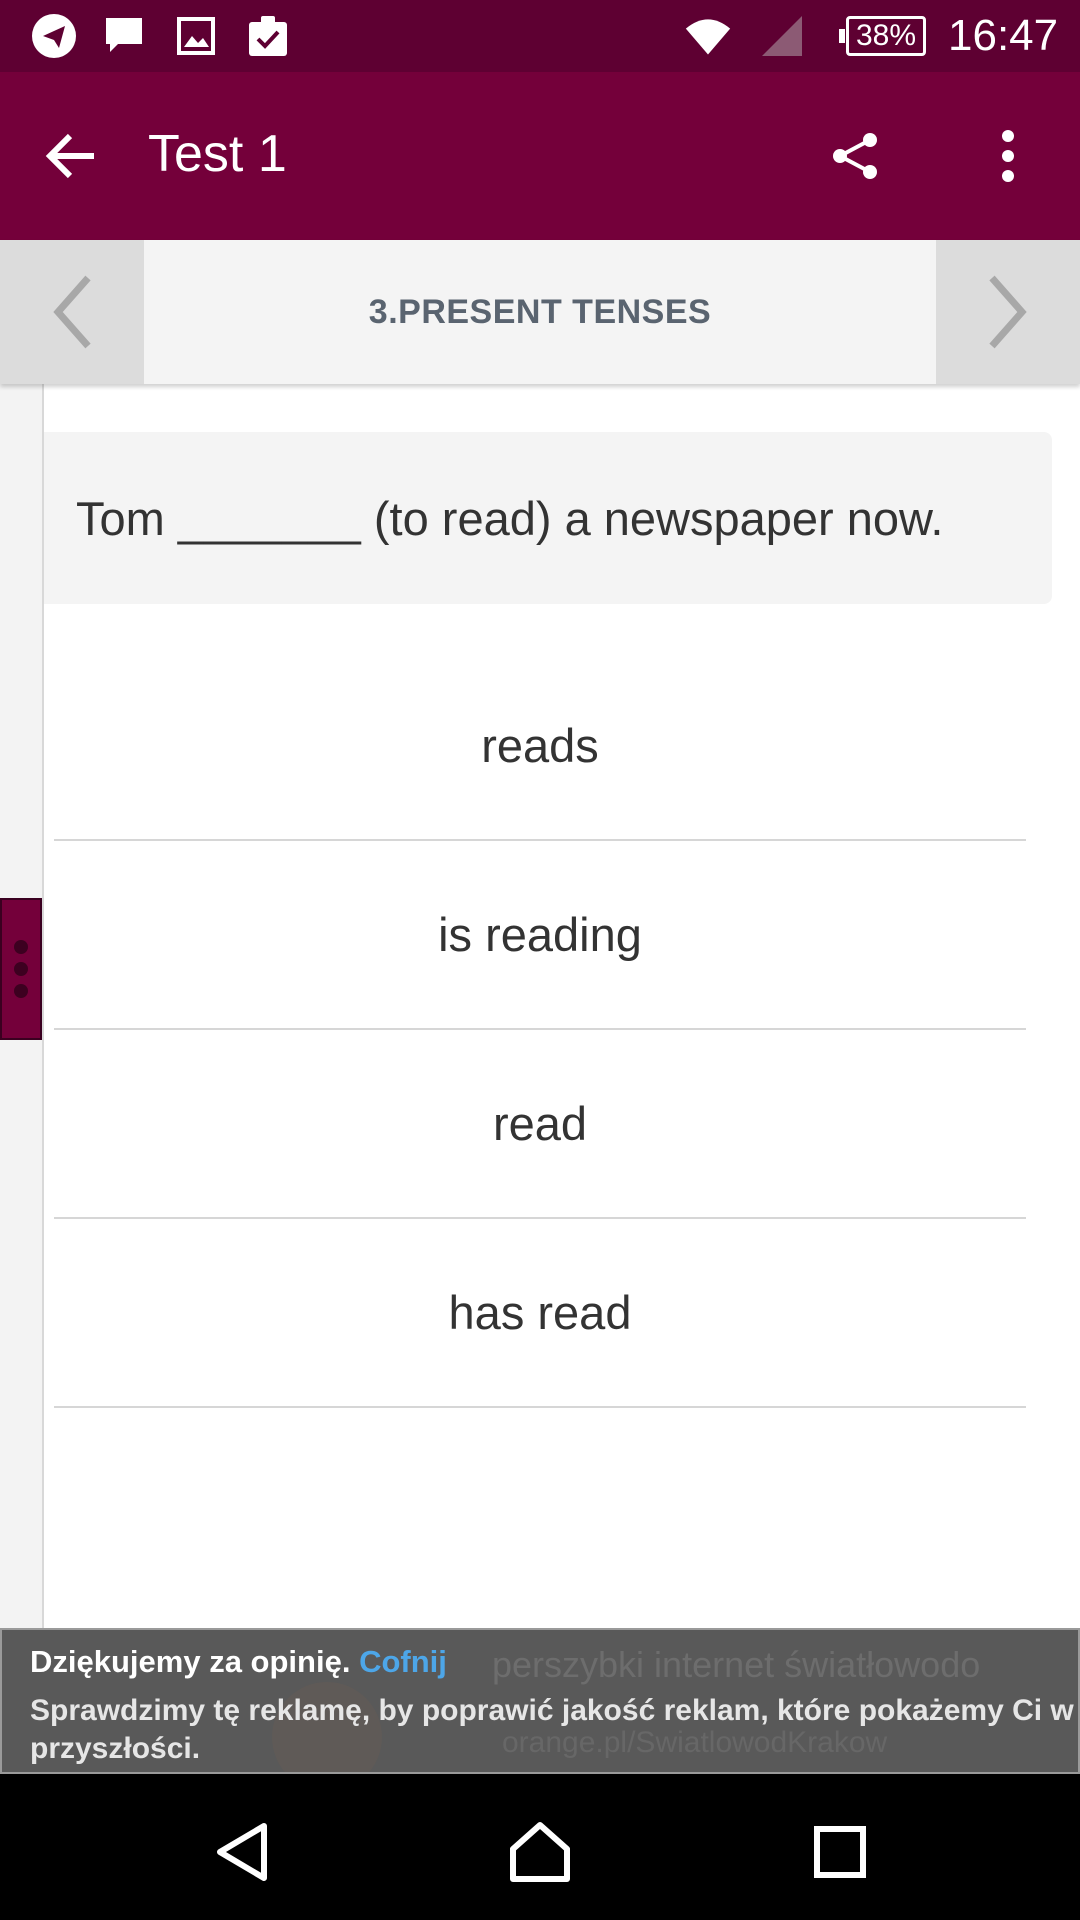 The image size is (1080, 1920). What do you see at coordinates (882, 36) in the screenshot?
I see `battery-indicator: 38%` at bounding box center [882, 36].